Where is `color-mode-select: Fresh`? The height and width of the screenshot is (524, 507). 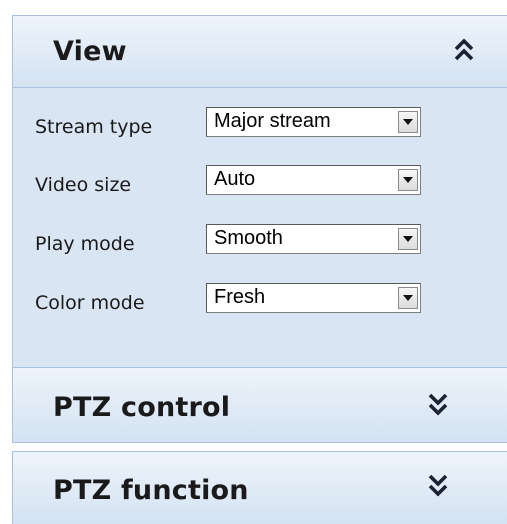
color-mode-select: Fresh is located at coordinates (313, 298).